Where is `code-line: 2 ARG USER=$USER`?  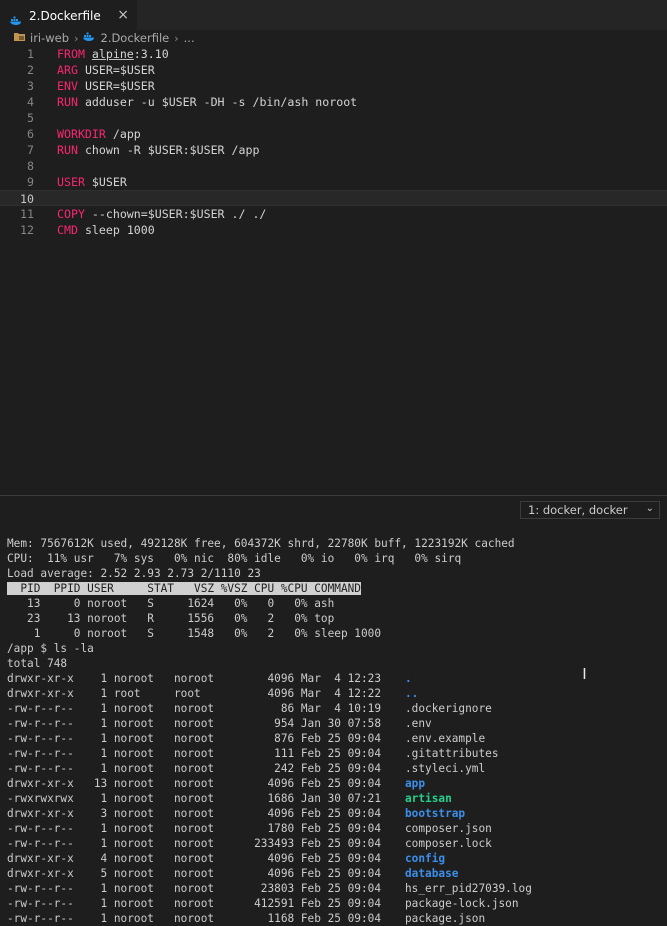 code-line: 2 ARG USER=$USER is located at coordinates (333, 70).